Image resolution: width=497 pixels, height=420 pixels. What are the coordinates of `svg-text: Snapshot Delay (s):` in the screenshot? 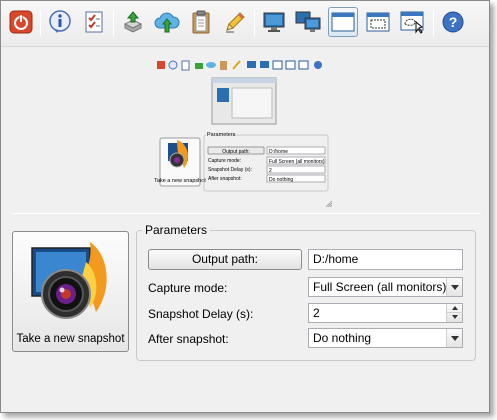 It's located at (230, 170).